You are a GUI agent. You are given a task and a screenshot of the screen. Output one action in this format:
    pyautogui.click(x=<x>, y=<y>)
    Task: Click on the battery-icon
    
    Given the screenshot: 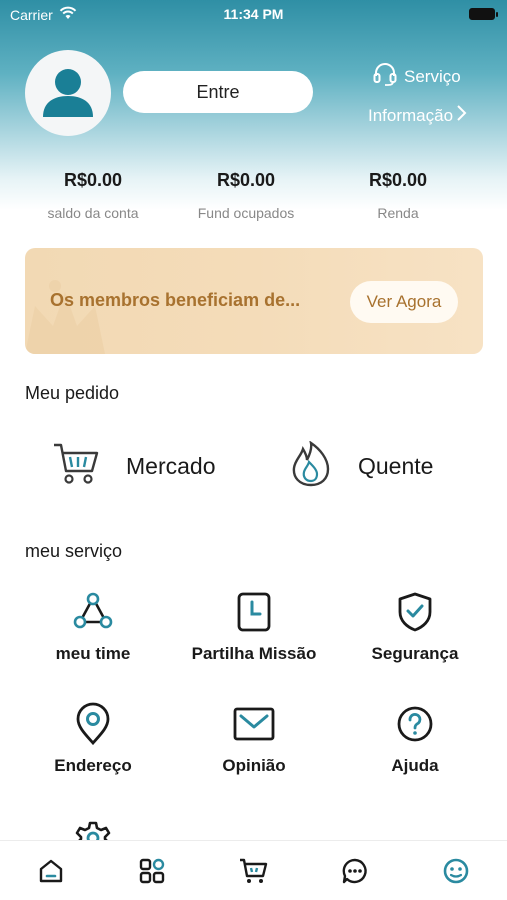 What is the action you would take?
    pyautogui.click(x=483, y=14)
    